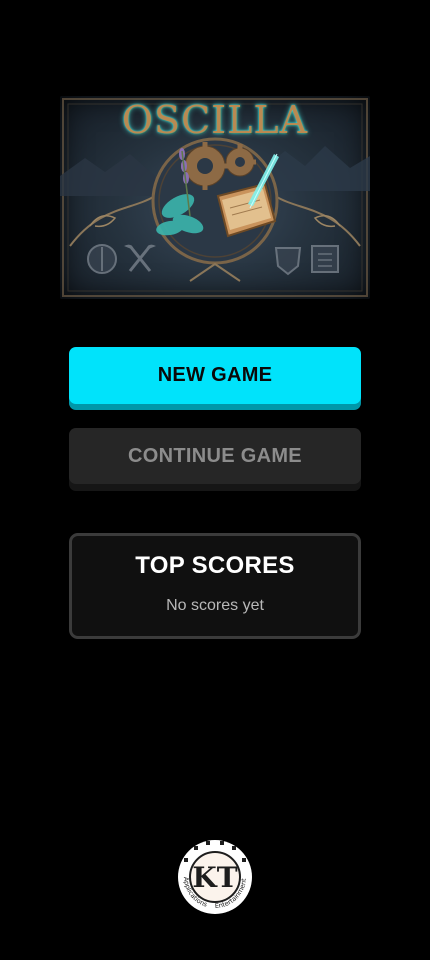  I want to click on banner-title: OSCILLA, so click(215, 120).